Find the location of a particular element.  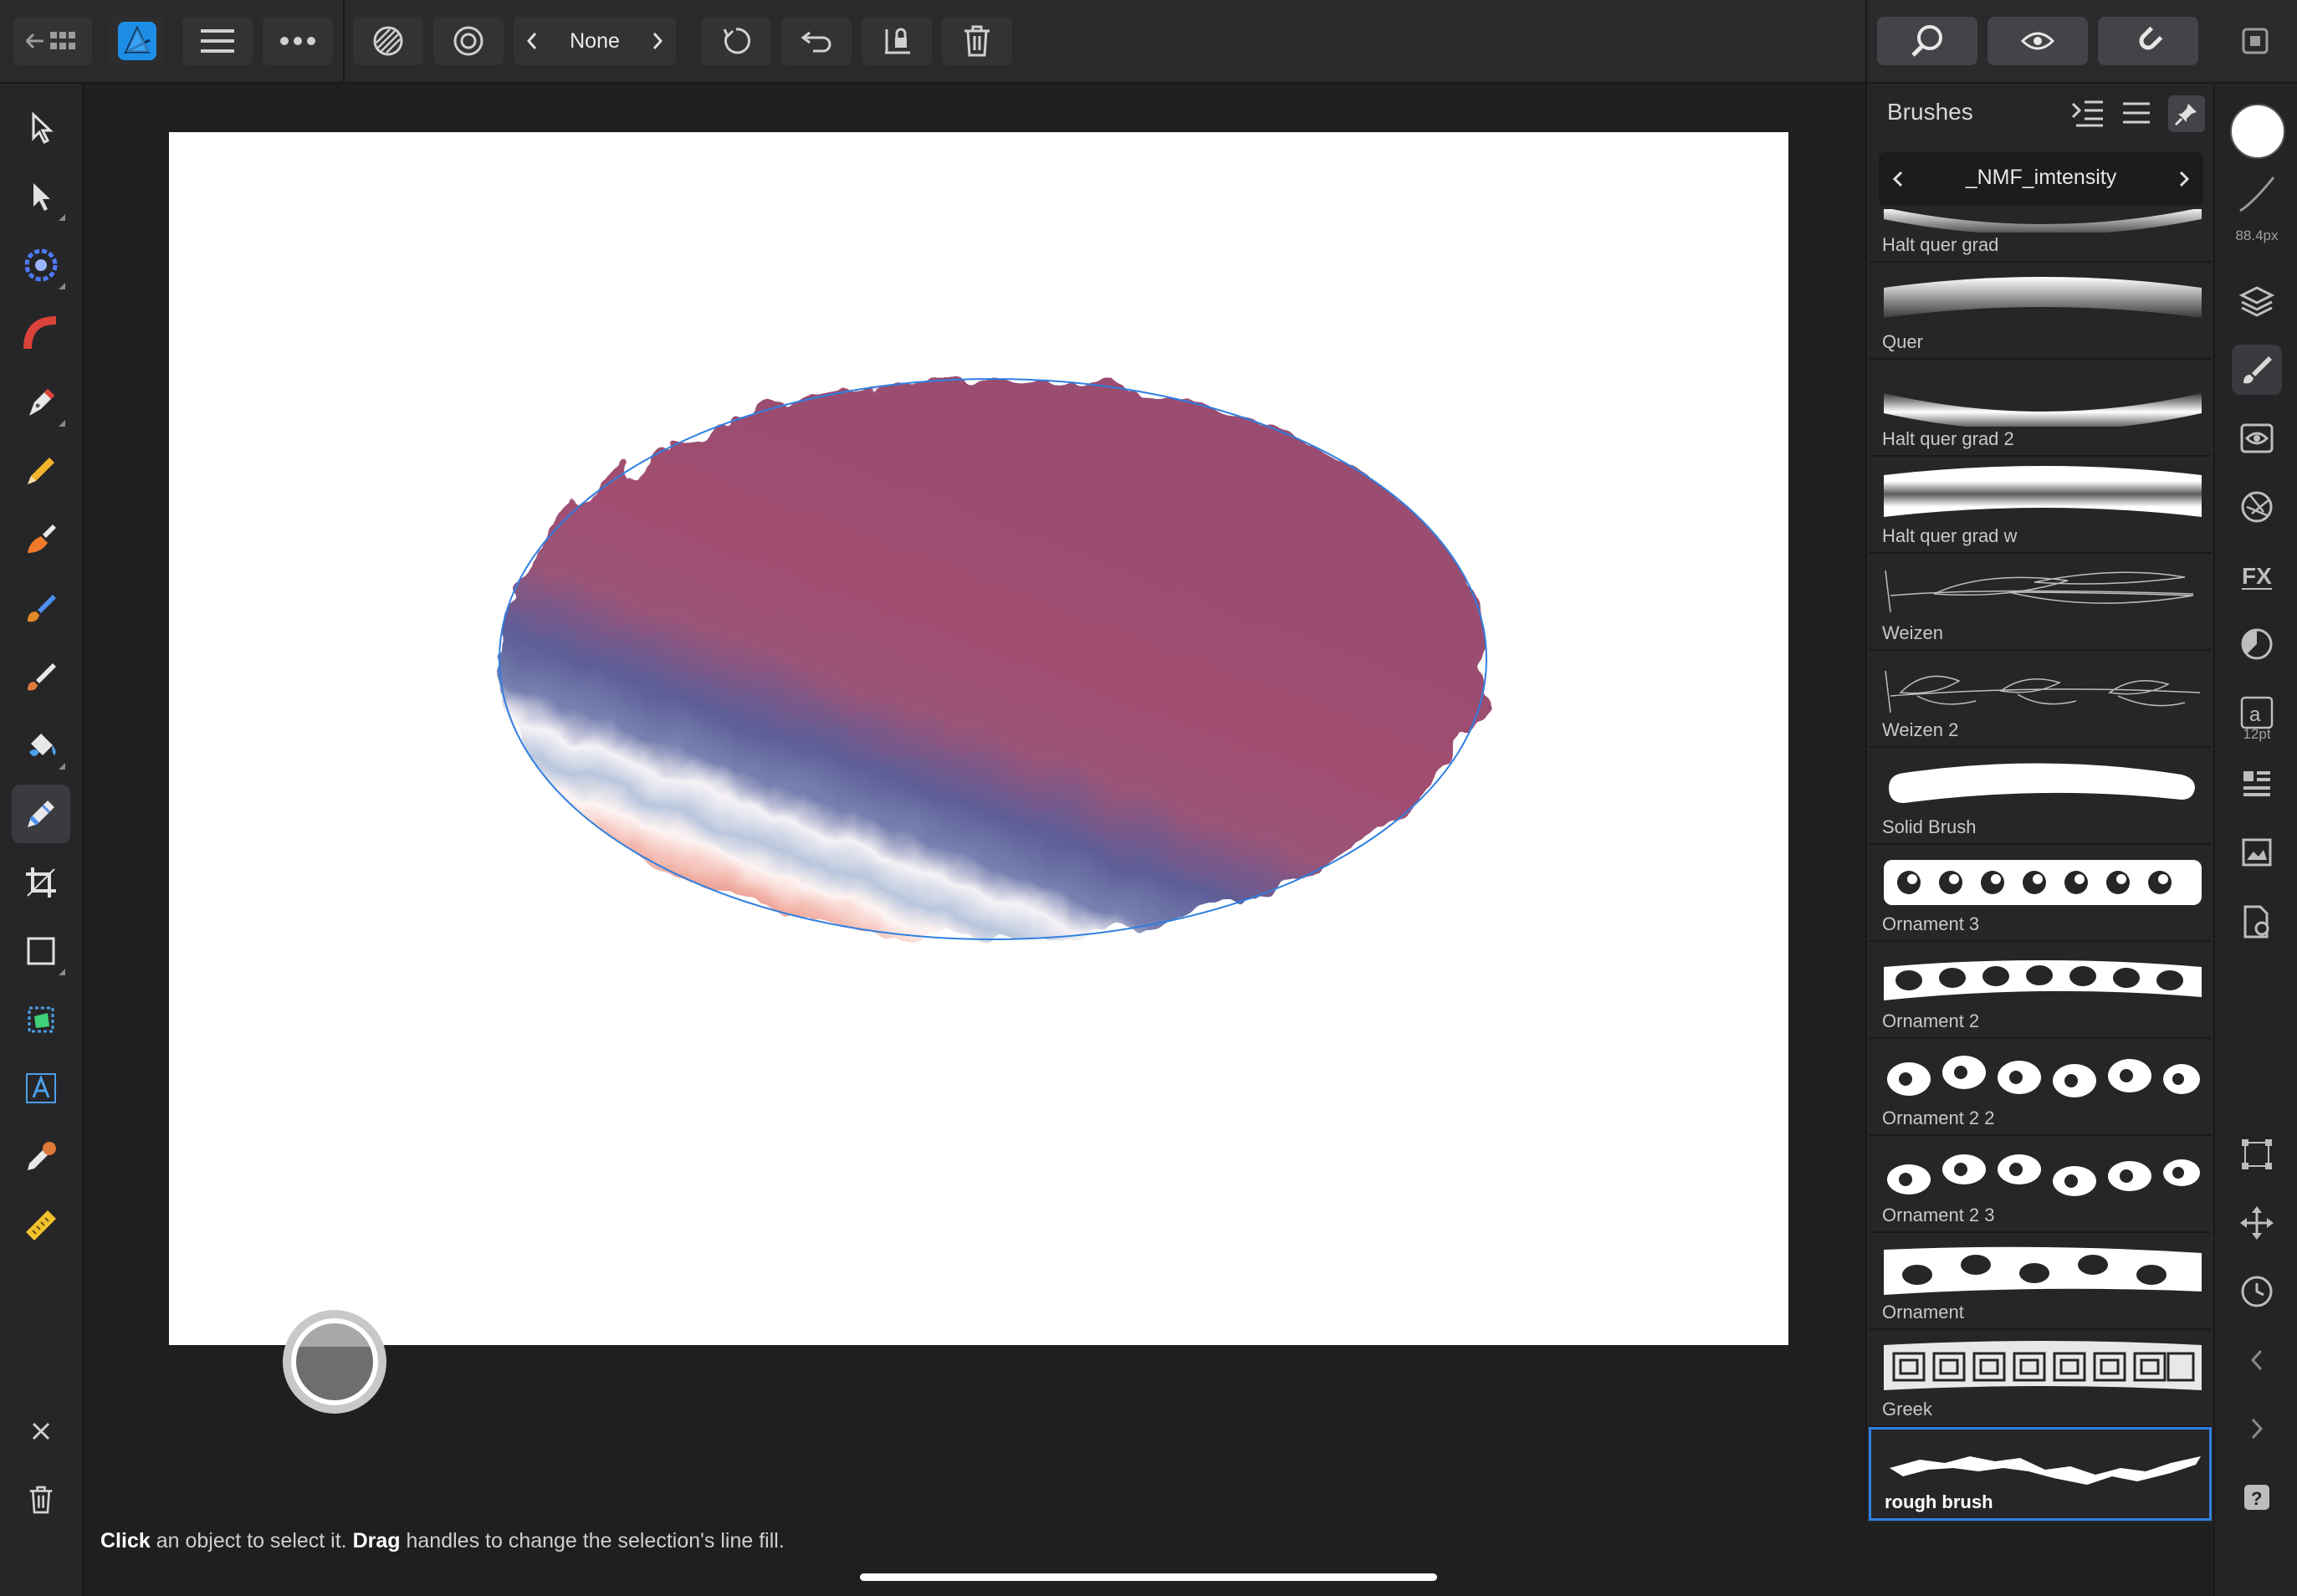

studio-toggle-button is located at coordinates (2255, 41).